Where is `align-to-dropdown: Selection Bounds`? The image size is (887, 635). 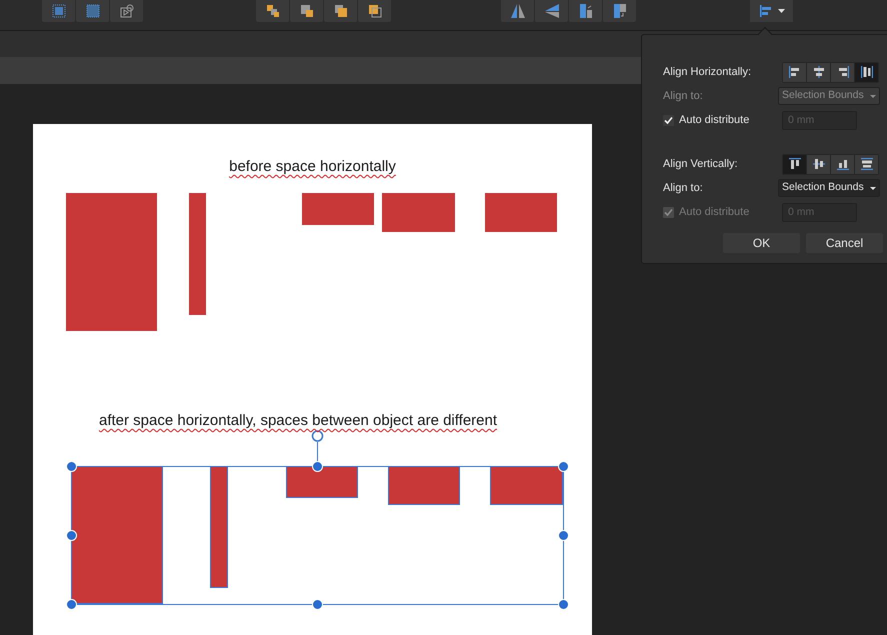 align-to-dropdown: Selection Bounds is located at coordinates (829, 188).